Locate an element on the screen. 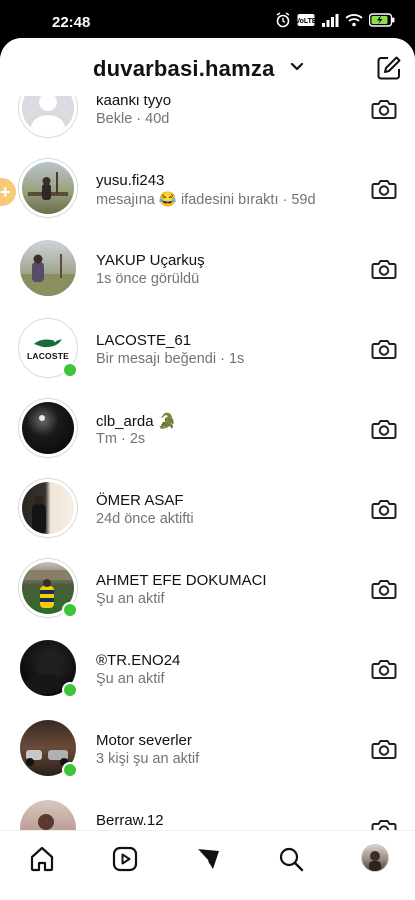  conversation-row: ÖMER ASAF 24d önce aktifti is located at coordinates (207, 506).